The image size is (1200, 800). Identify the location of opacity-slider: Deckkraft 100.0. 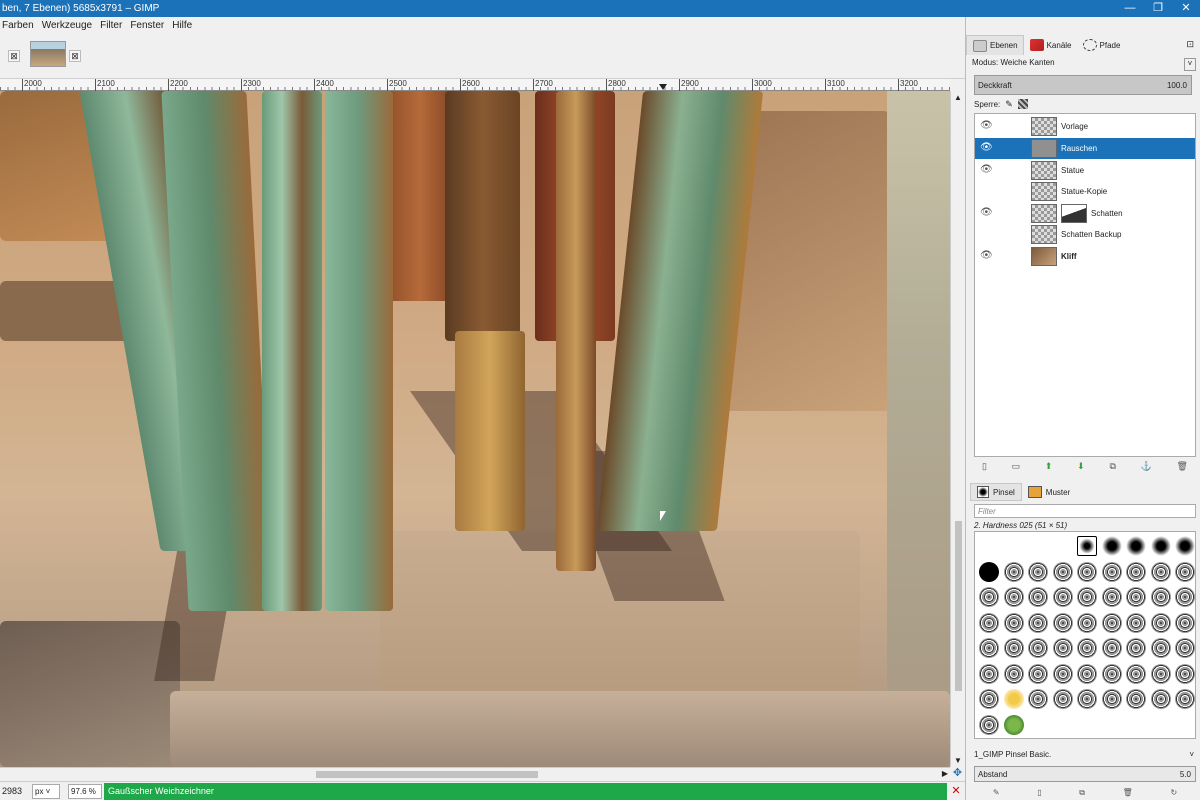
(1083, 85).